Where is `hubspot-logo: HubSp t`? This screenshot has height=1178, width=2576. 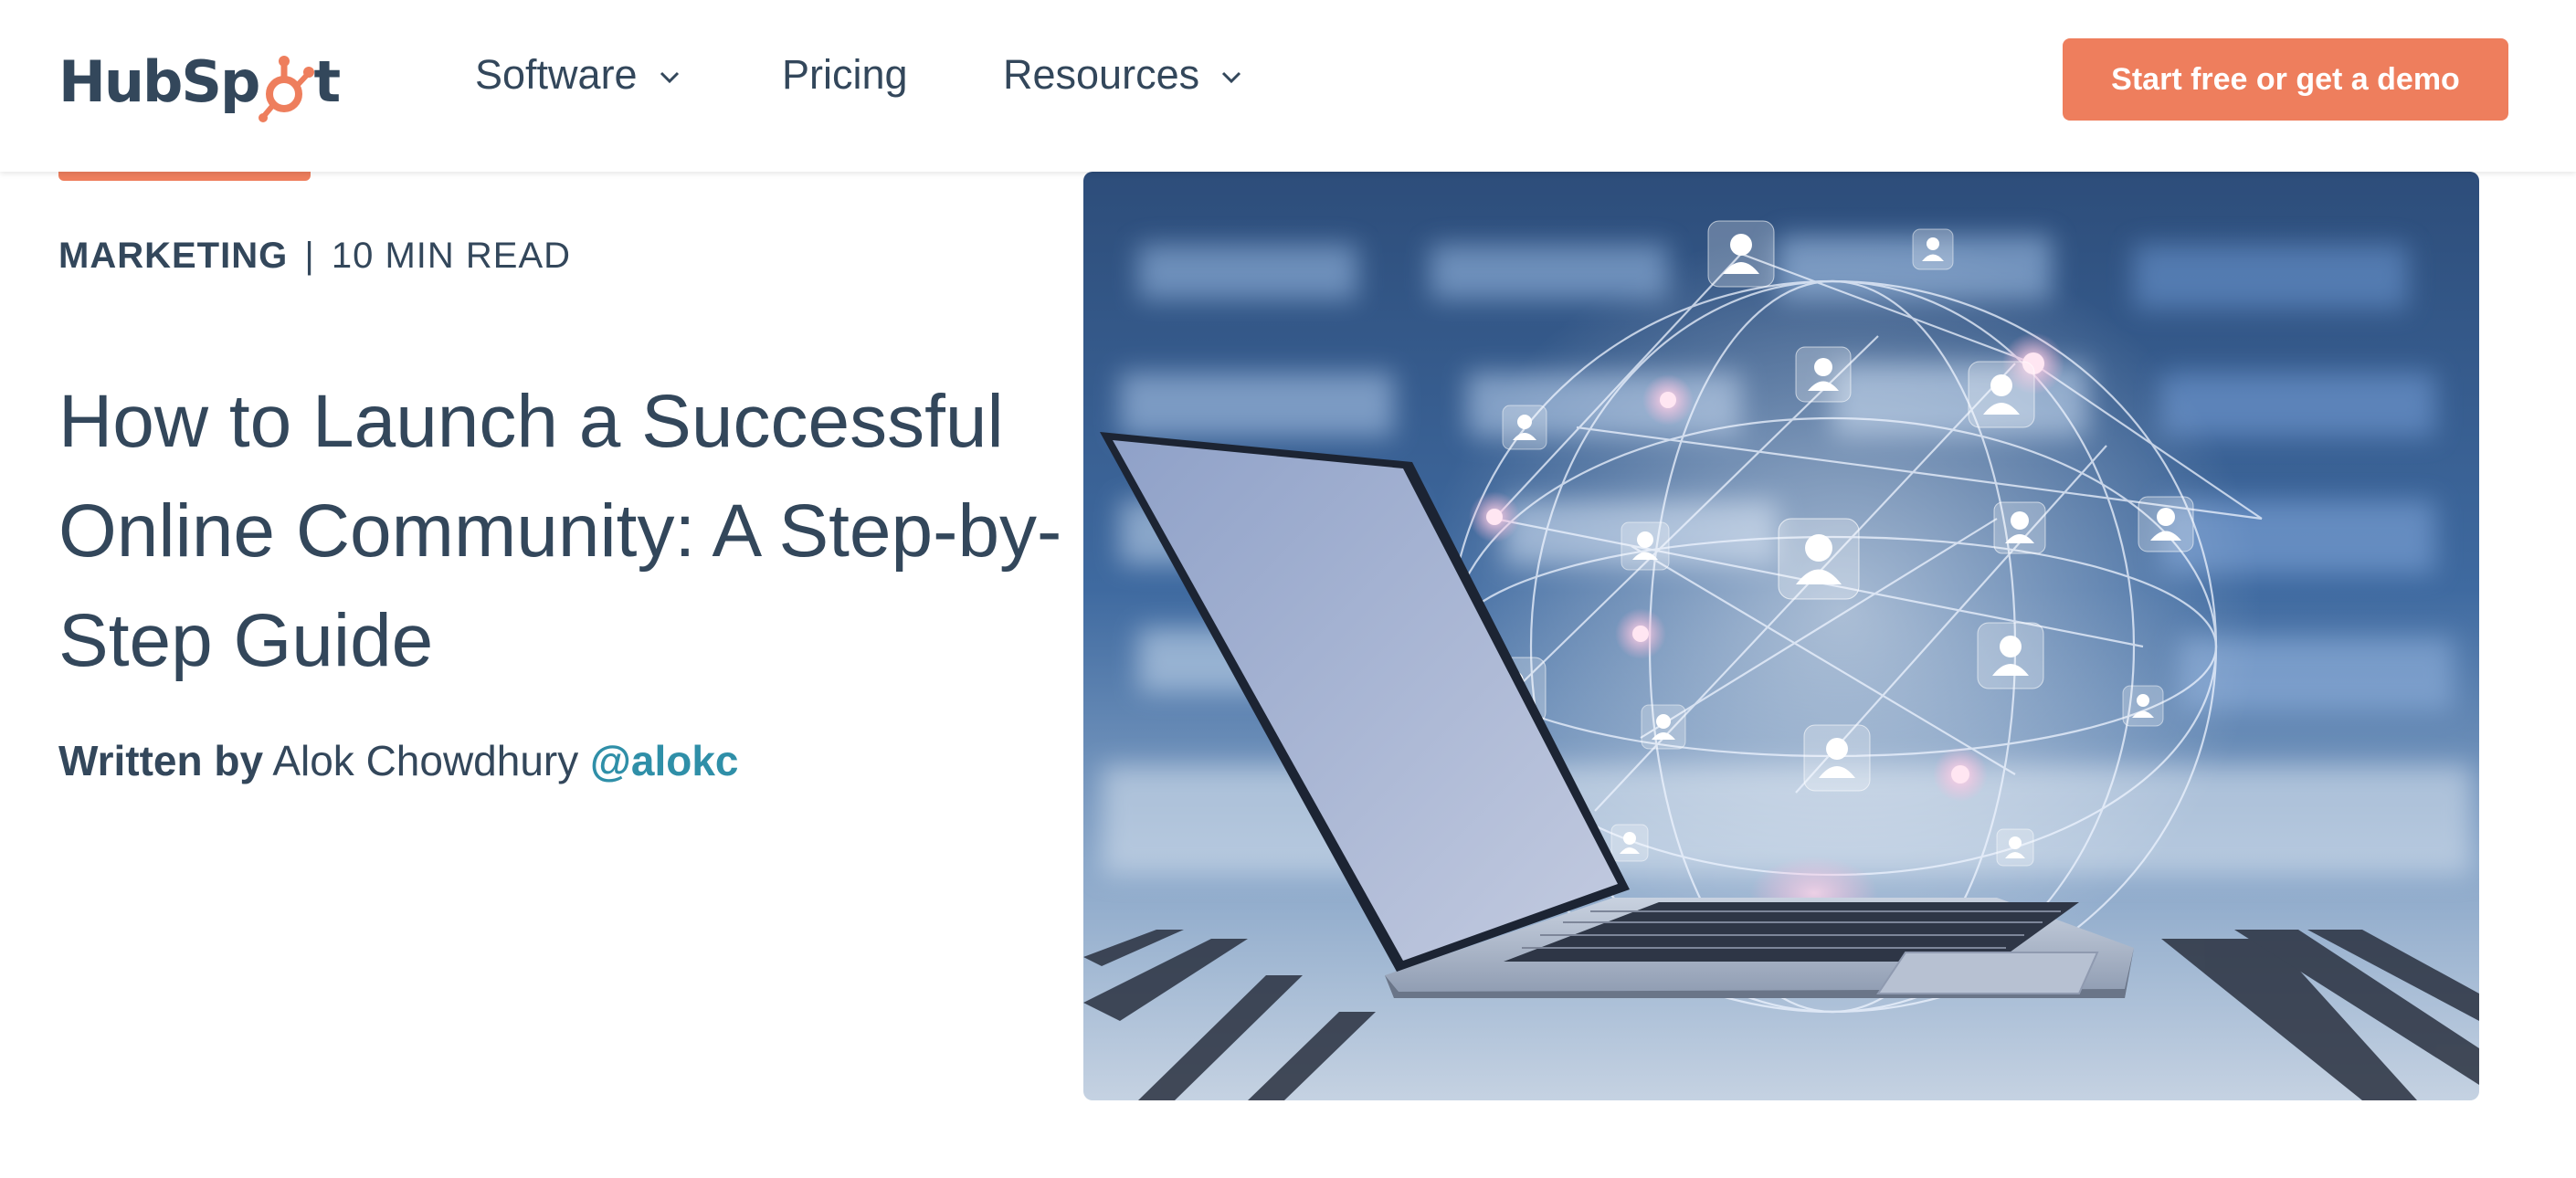
hubspot-logo: HubSp t is located at coordinates (199, 81).